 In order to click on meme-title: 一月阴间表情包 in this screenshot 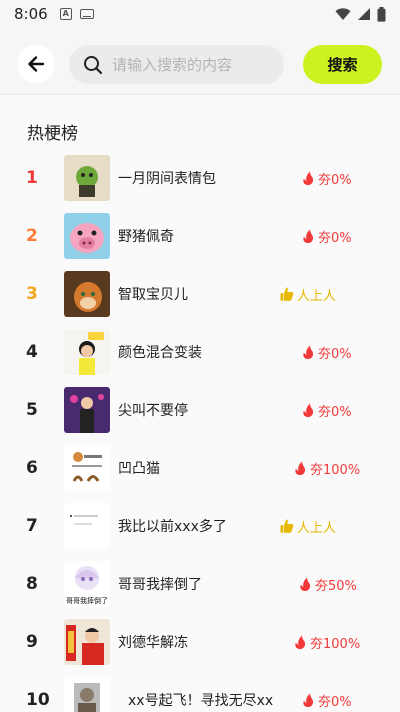, I will do `click(167, 179)`.